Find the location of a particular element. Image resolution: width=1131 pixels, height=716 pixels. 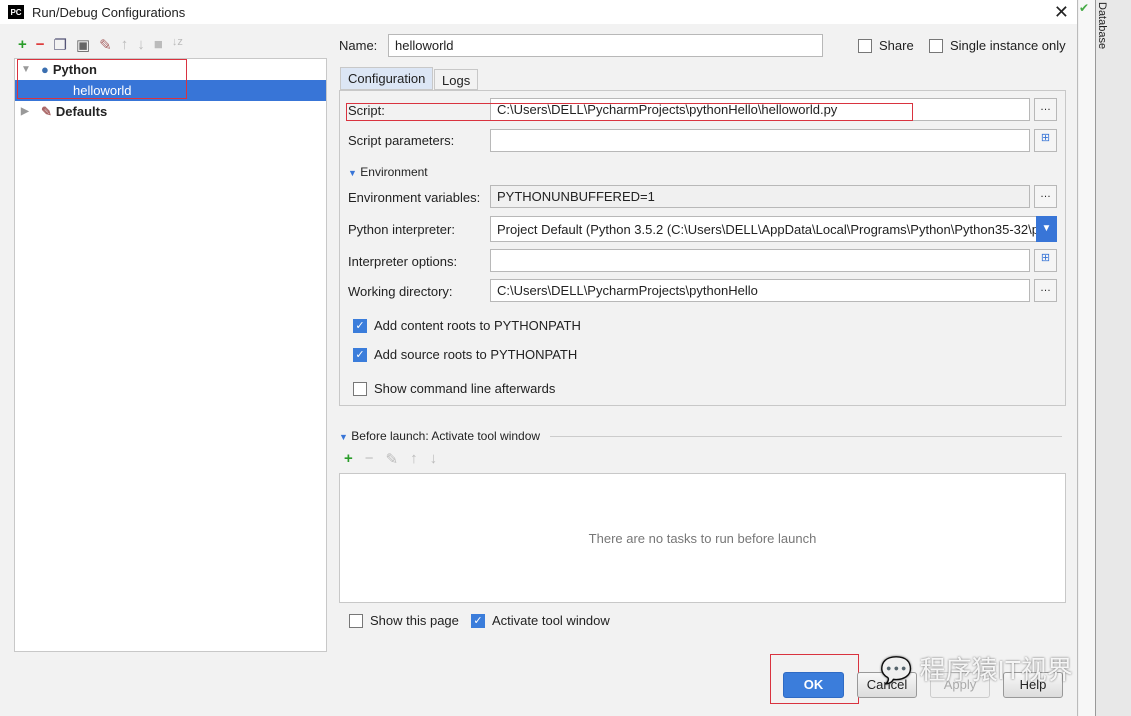

before-launch-section: ▼ Before launch: Activate tool window is located at coordinates (439, 436).